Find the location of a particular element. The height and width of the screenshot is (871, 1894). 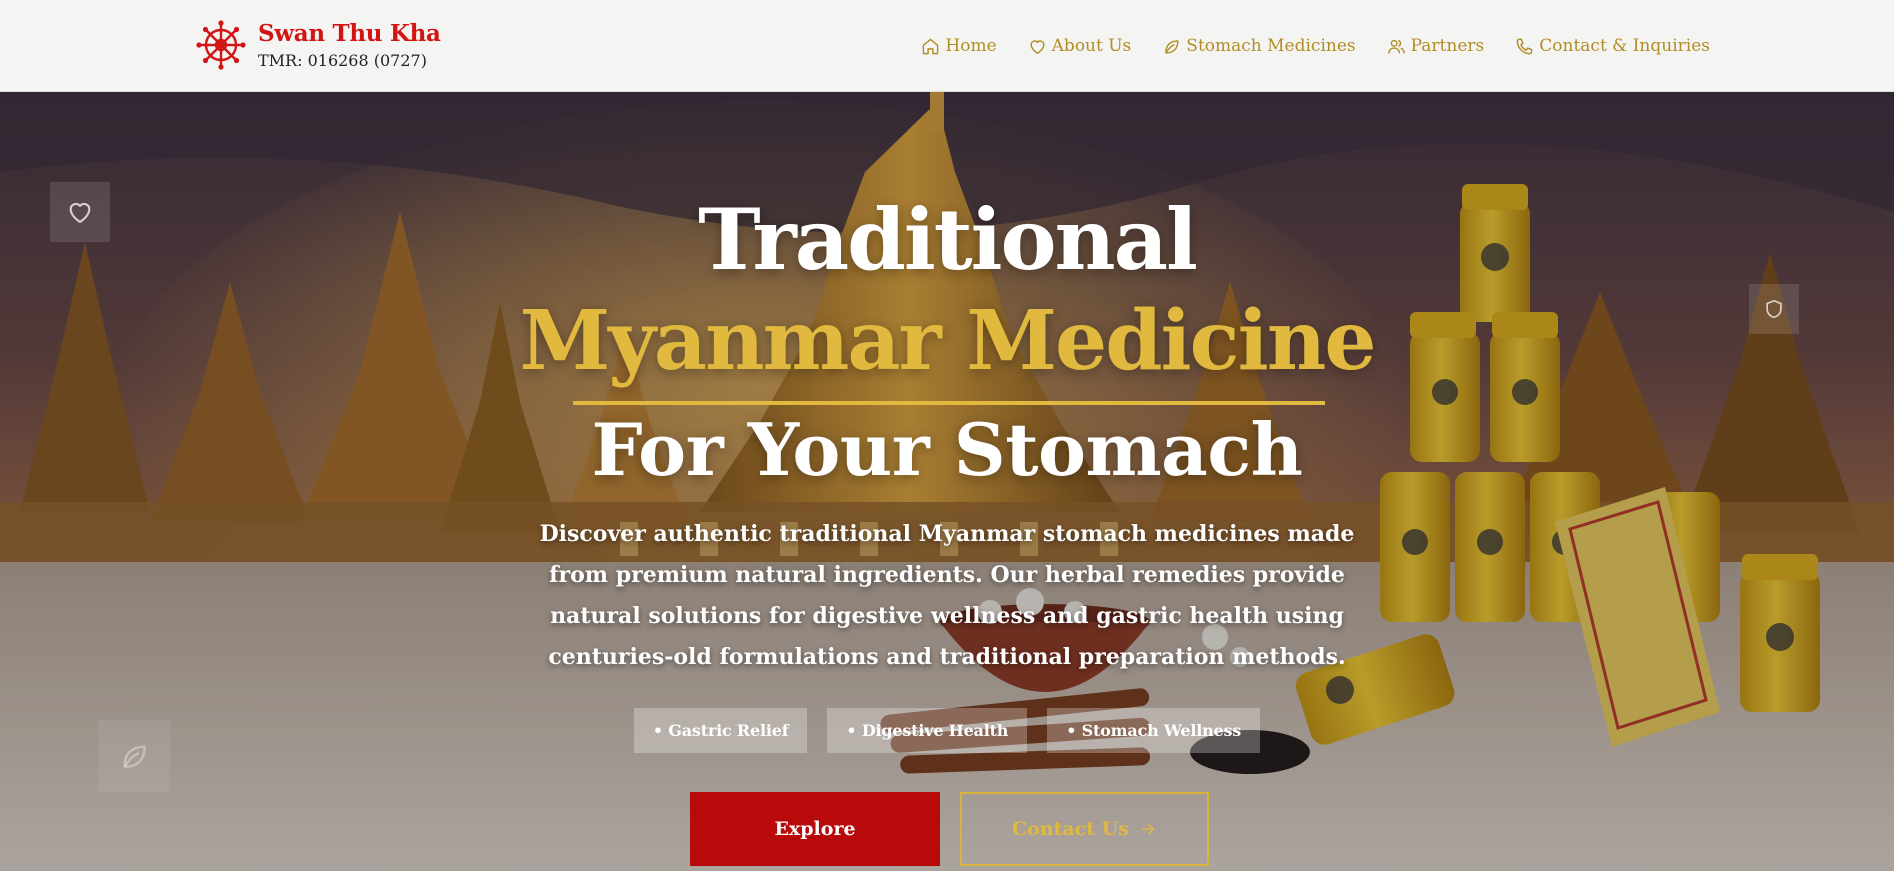

dharma-wheel-logo-icon is located at coordinates (221, 45).